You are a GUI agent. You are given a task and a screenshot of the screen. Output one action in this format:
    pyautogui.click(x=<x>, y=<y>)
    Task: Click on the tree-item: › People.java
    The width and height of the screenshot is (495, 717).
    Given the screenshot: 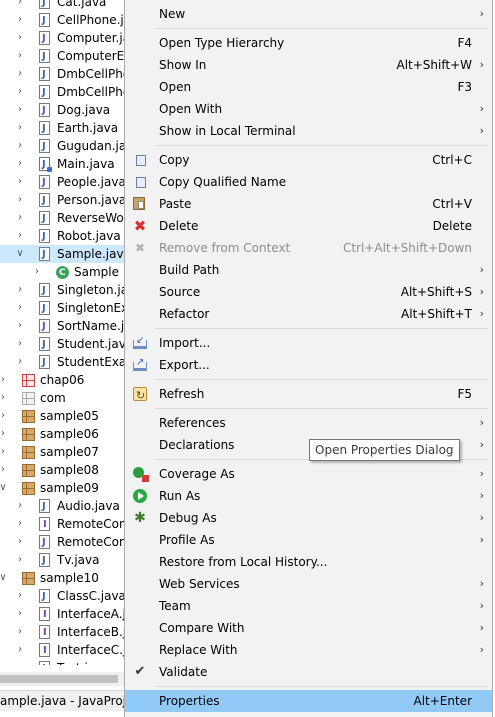 What is the action you would take?
    pyautogui.click(x=65, y=182)
    